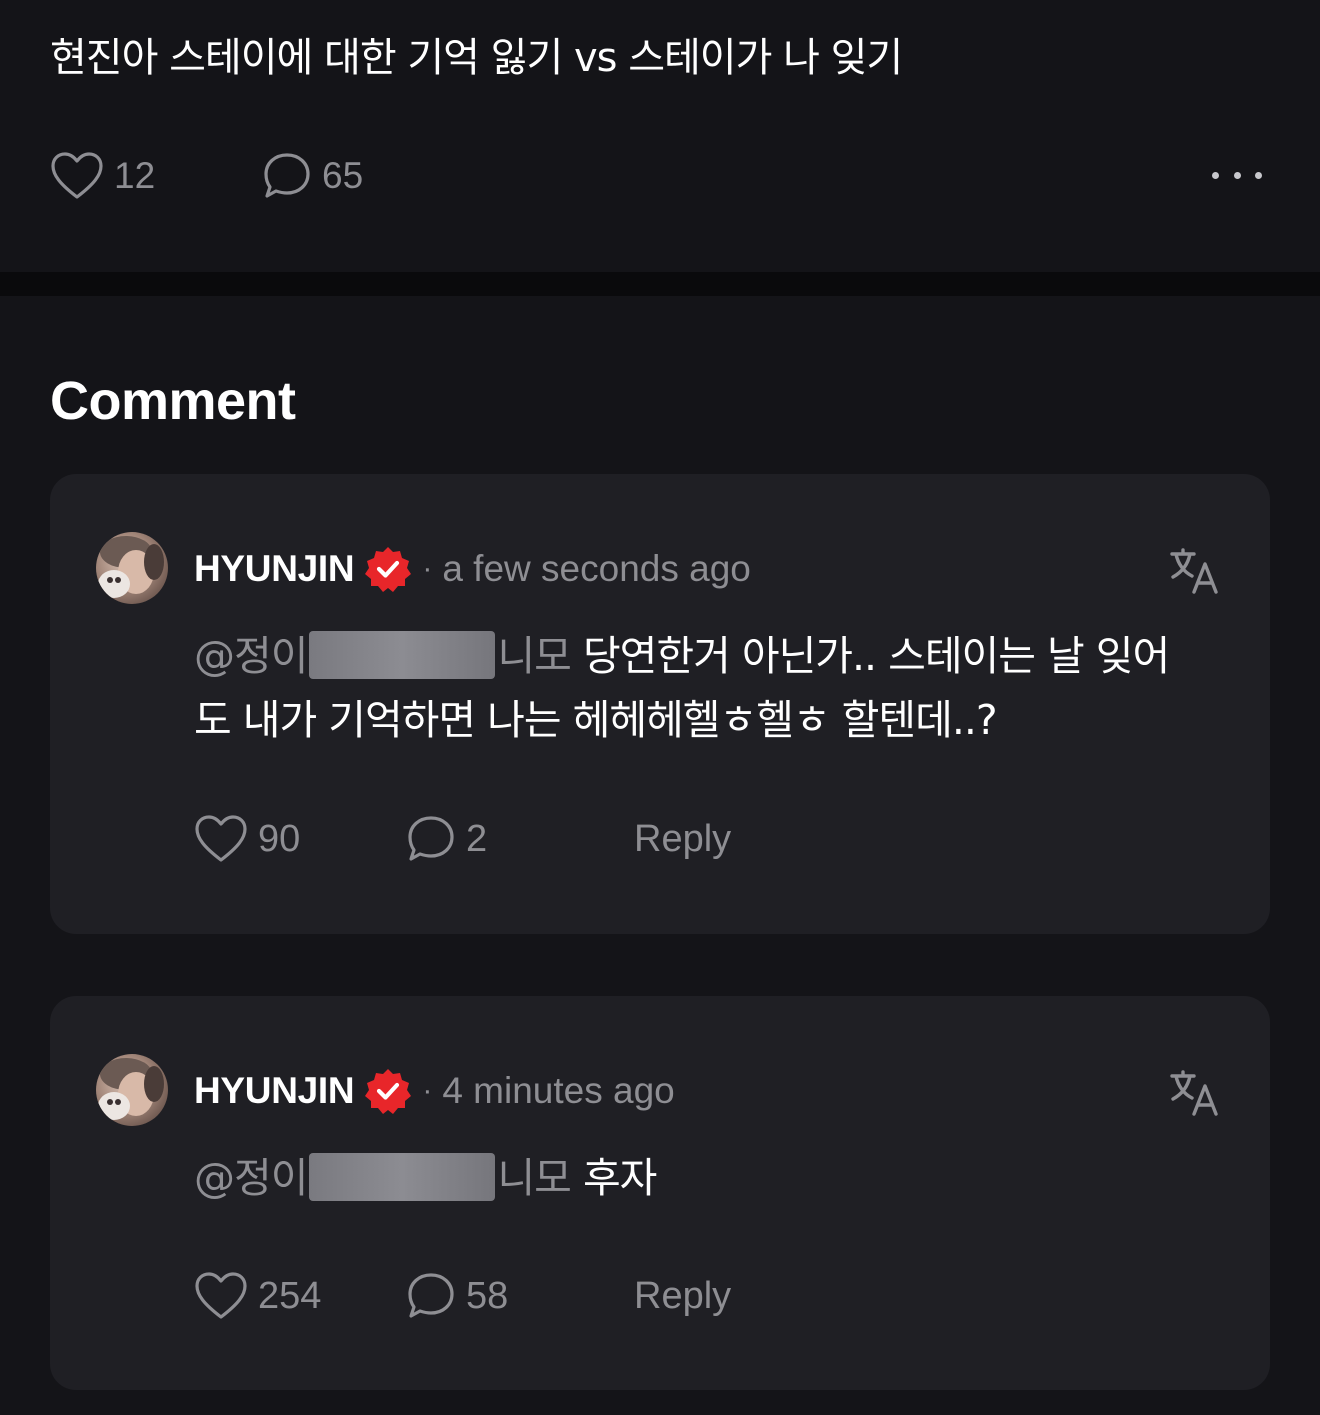 The image size is (1320, 1415). What do you see at coordinates (544, 1296) in the screenshot?
I see `comment-actions: 254 58 Reply` at bounding box center [544, 1296].